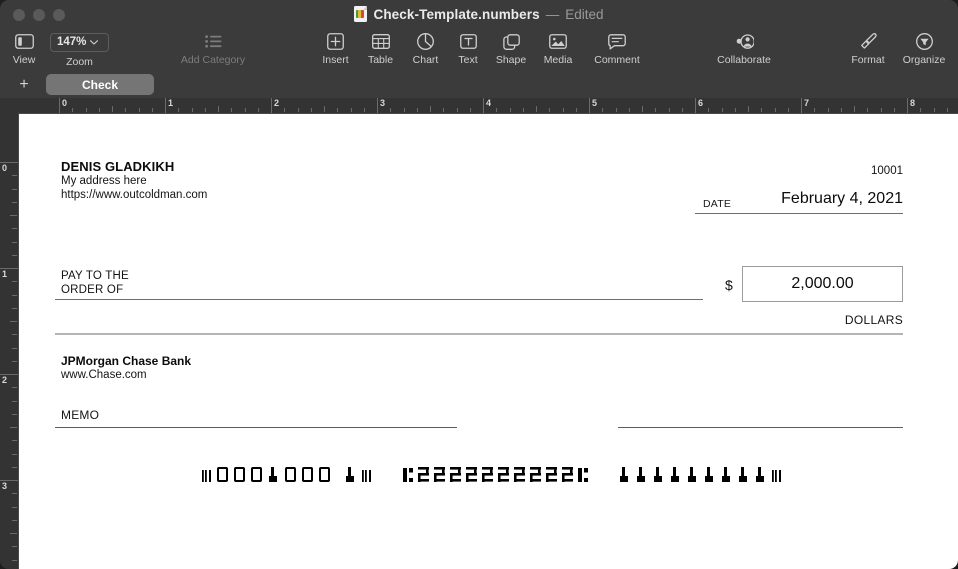 Image resolution: width=958 pixels, height=569 pixels. I want to click on list-icon, so click(213, 41).